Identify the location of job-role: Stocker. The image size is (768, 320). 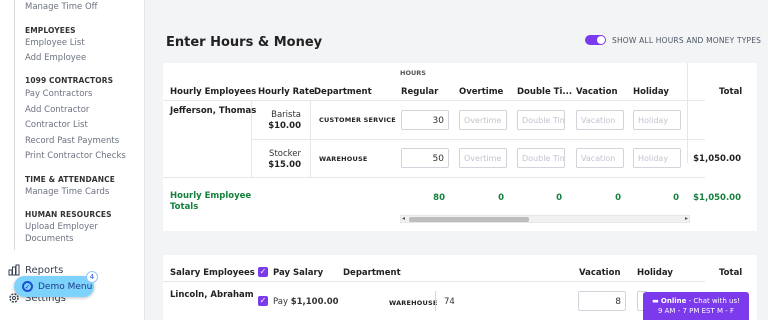
(285, 154).